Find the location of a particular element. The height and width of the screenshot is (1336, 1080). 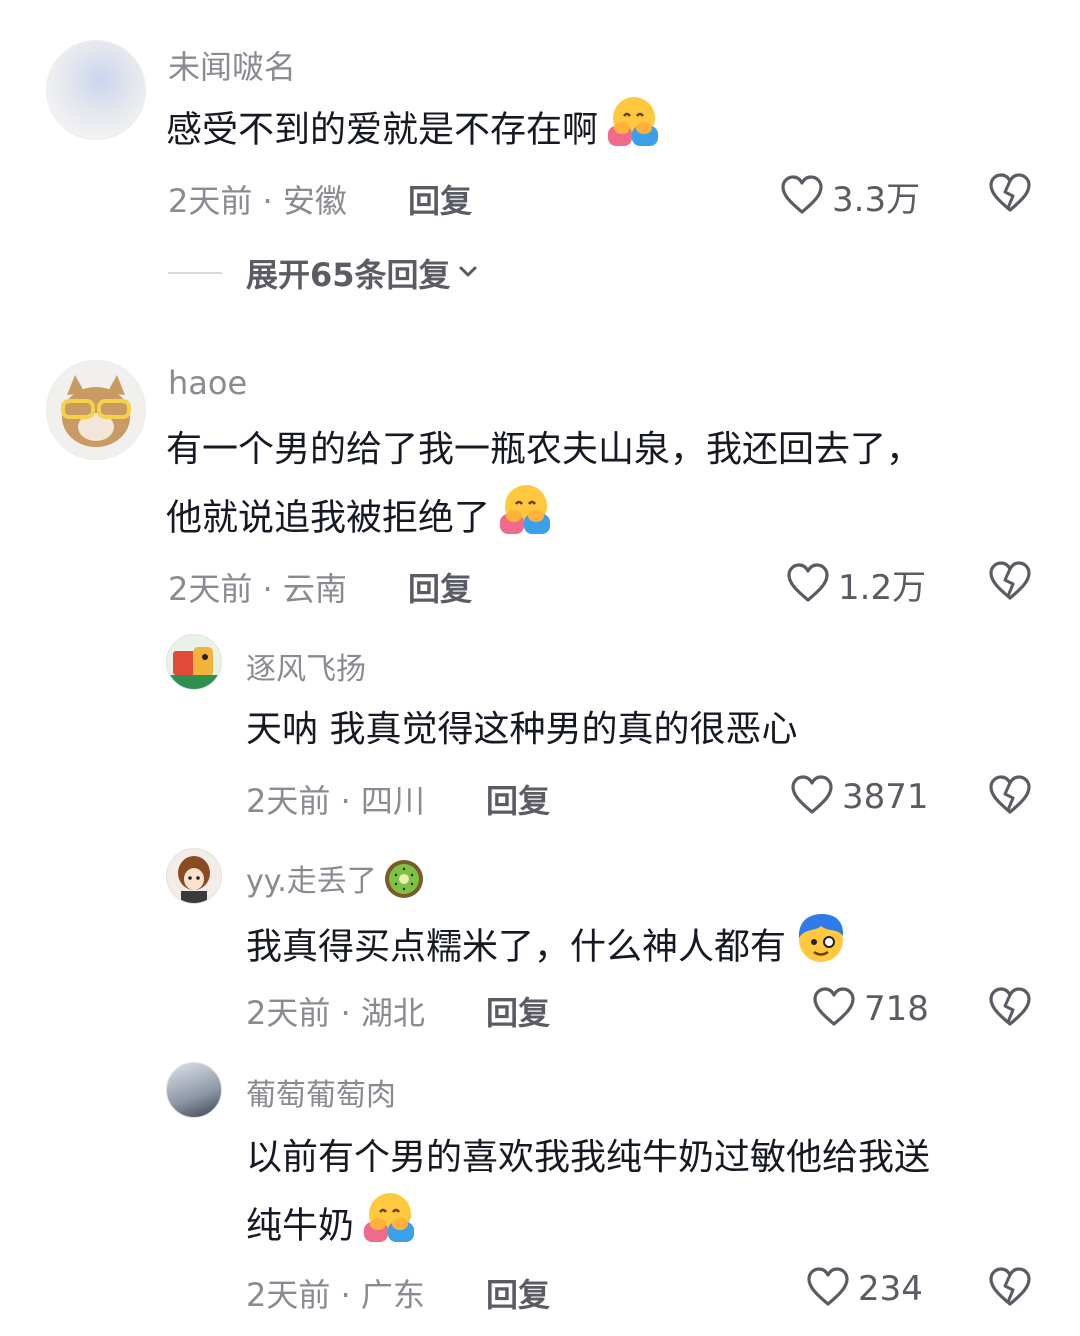

like-button: 234 is located at coordinates (864, 1289).